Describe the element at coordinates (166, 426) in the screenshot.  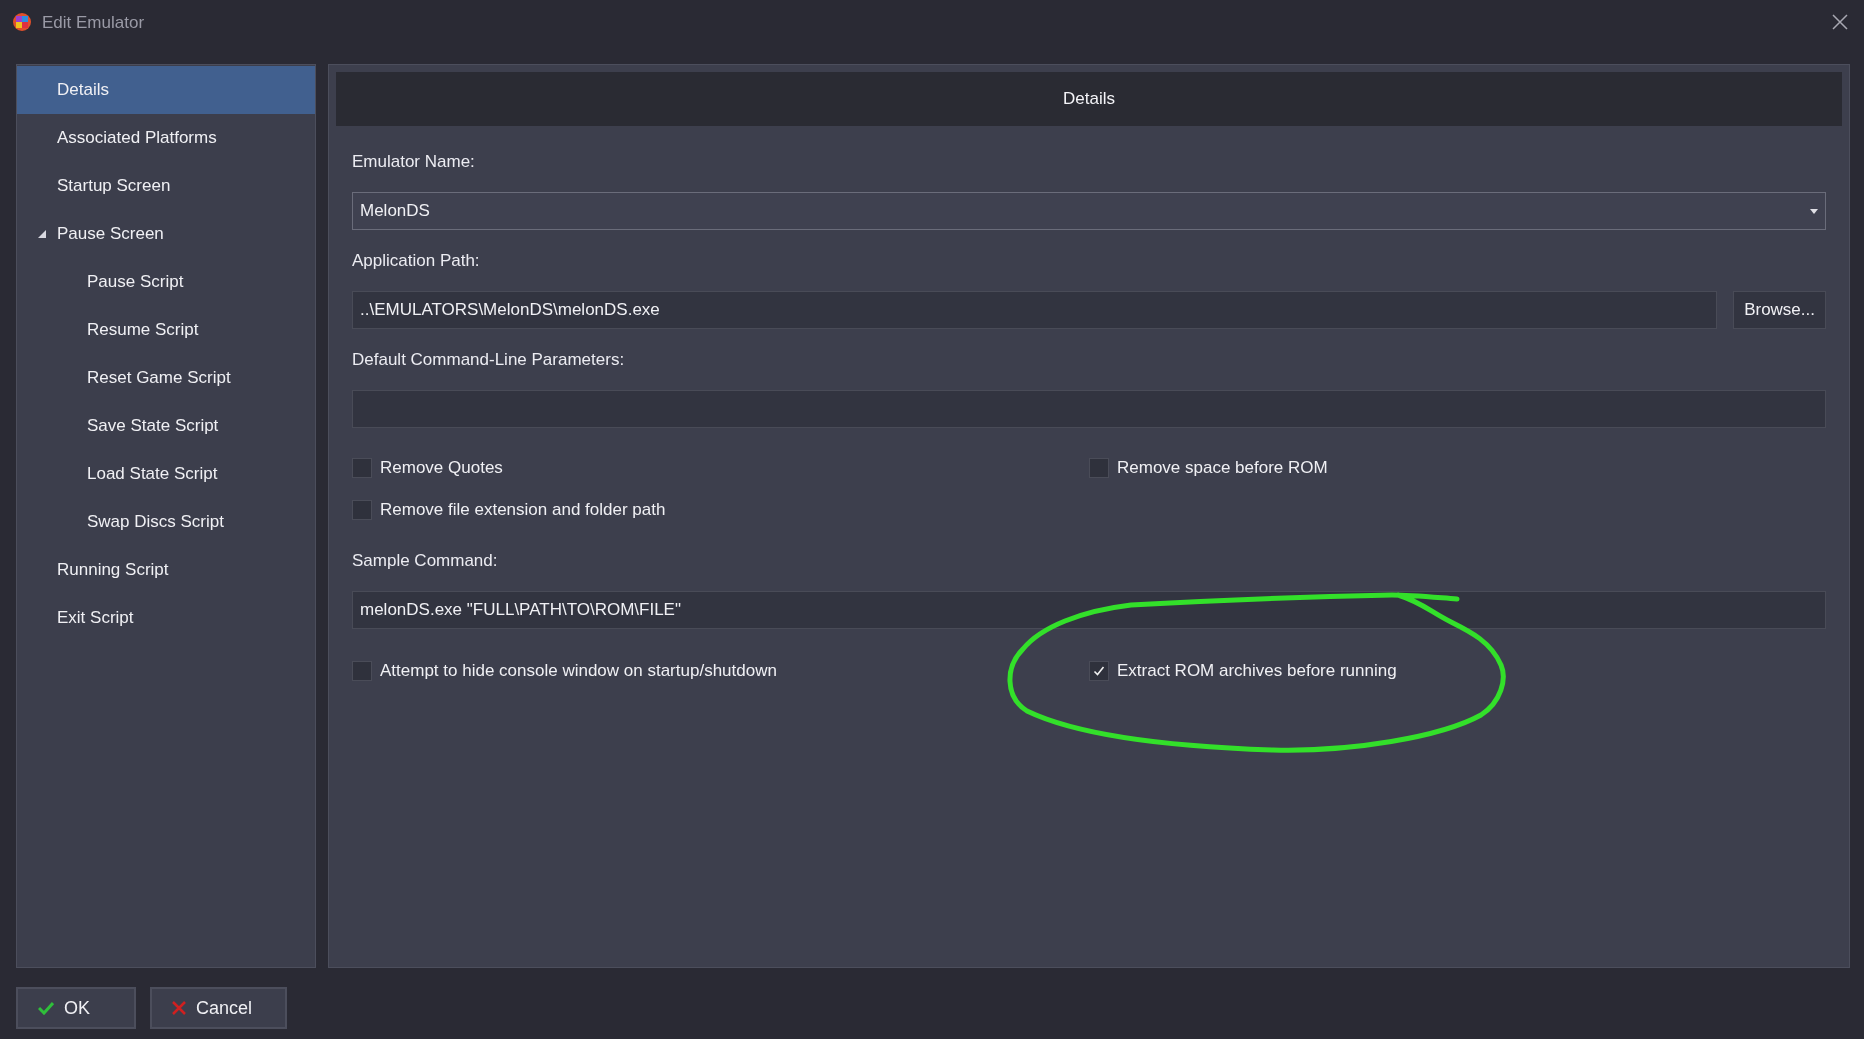
I see `sidebar-item: Save State Script` at that location.